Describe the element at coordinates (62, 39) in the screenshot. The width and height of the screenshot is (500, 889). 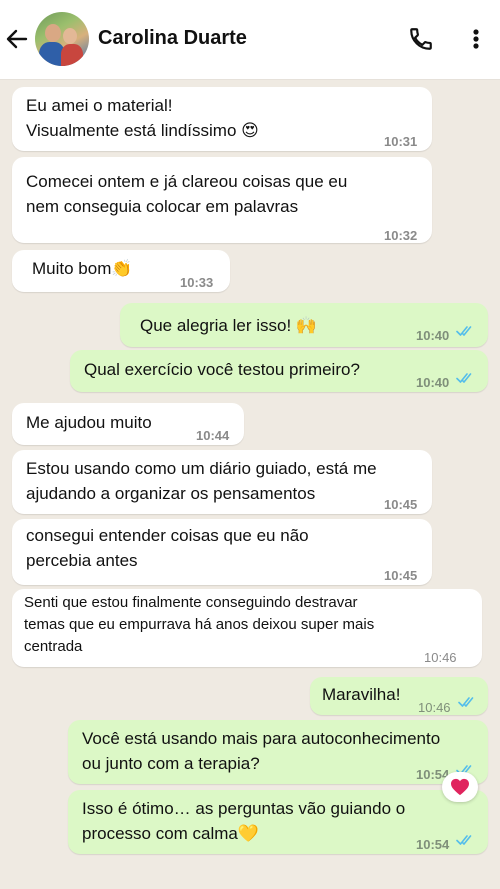
I see `avatar` at that location.